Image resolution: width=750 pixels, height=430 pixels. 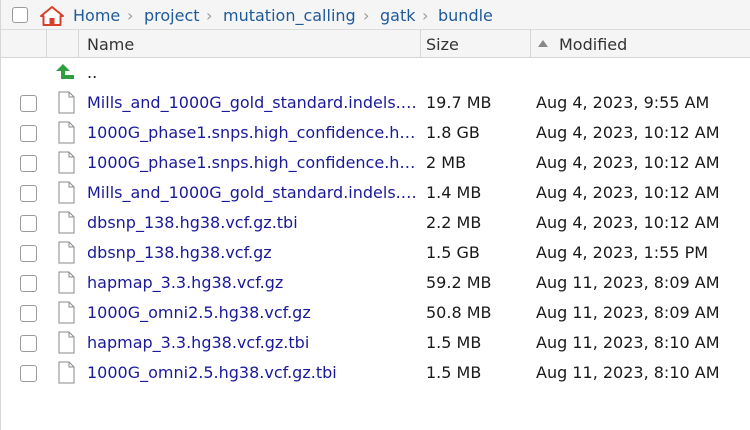 What do you see at coordinates (252, 312) in the screenshot?
I see `file-name-link: 1000G_omni2.5.hg38.vcf.gz` at bounding box center [252, 312].